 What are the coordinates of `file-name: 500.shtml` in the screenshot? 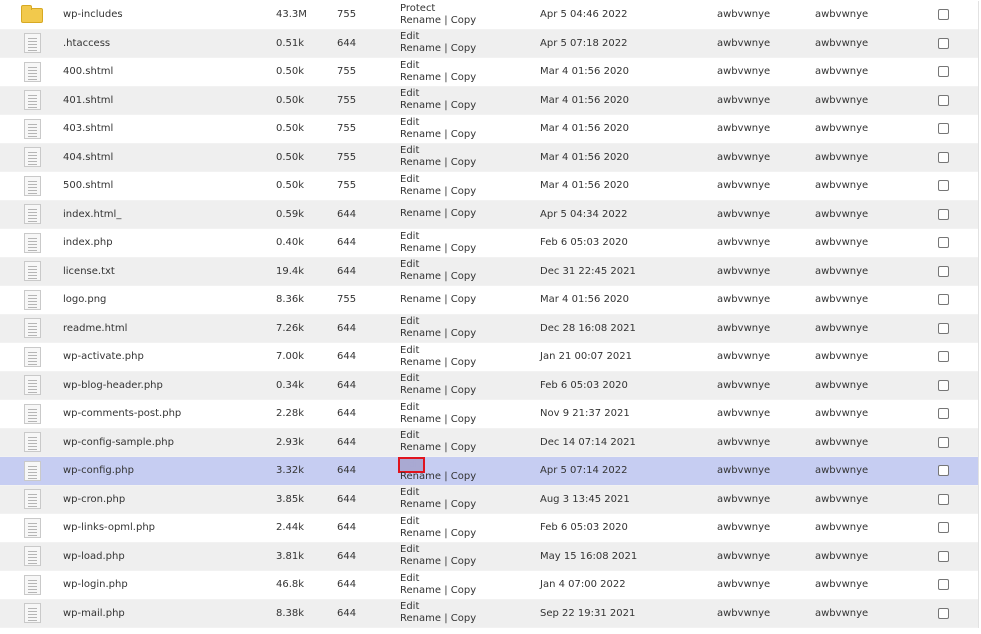 It's located at (88, 186).